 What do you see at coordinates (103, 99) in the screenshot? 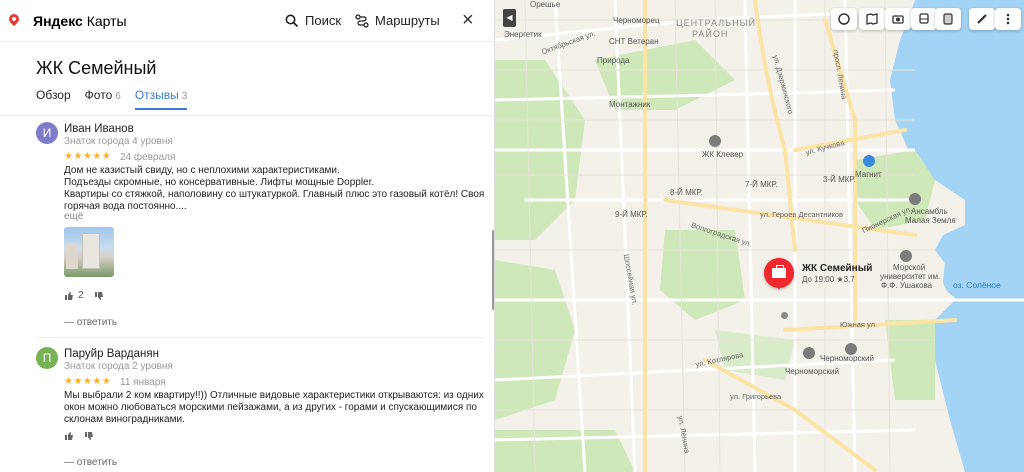
I see `tab-photos: Фото 6` at bounding box center [103, 99].